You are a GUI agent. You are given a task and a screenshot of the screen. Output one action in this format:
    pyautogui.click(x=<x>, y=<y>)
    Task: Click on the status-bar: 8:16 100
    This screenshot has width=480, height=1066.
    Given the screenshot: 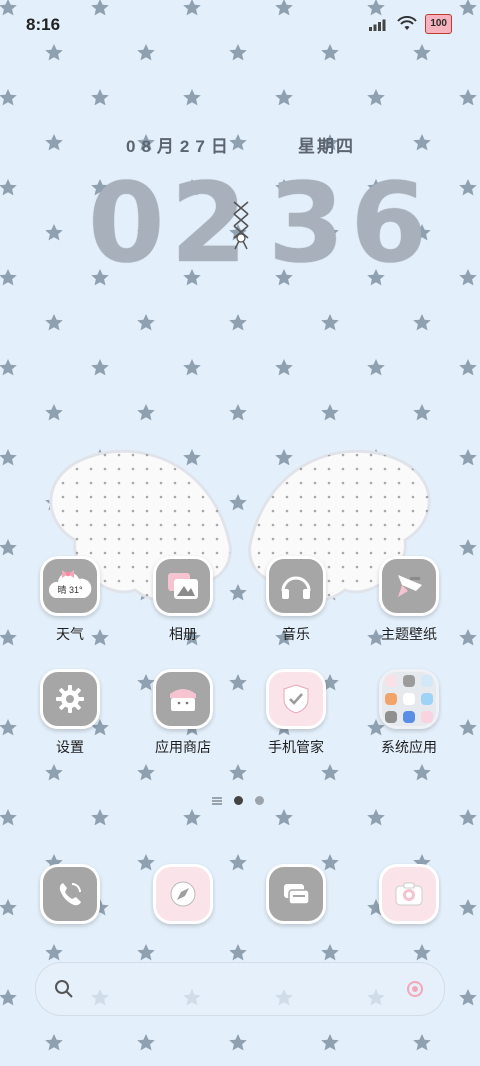 What is the action you would take?
    pyautogui.click(x=240, y=25)
    